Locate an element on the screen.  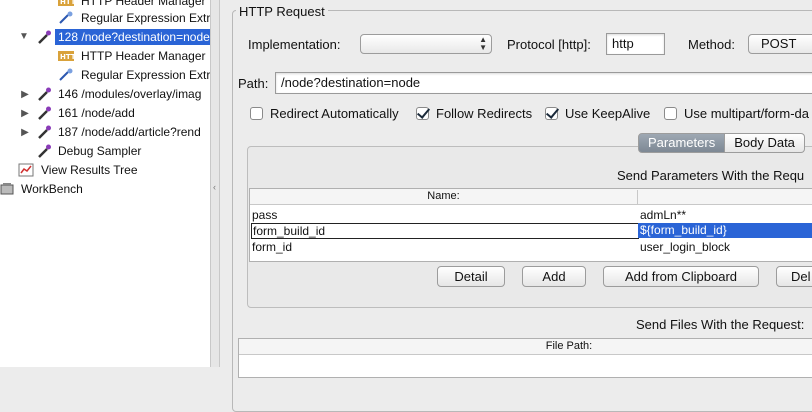
tree-item-161-node-add: 161 /node/add is located at coordinates (87, 112).